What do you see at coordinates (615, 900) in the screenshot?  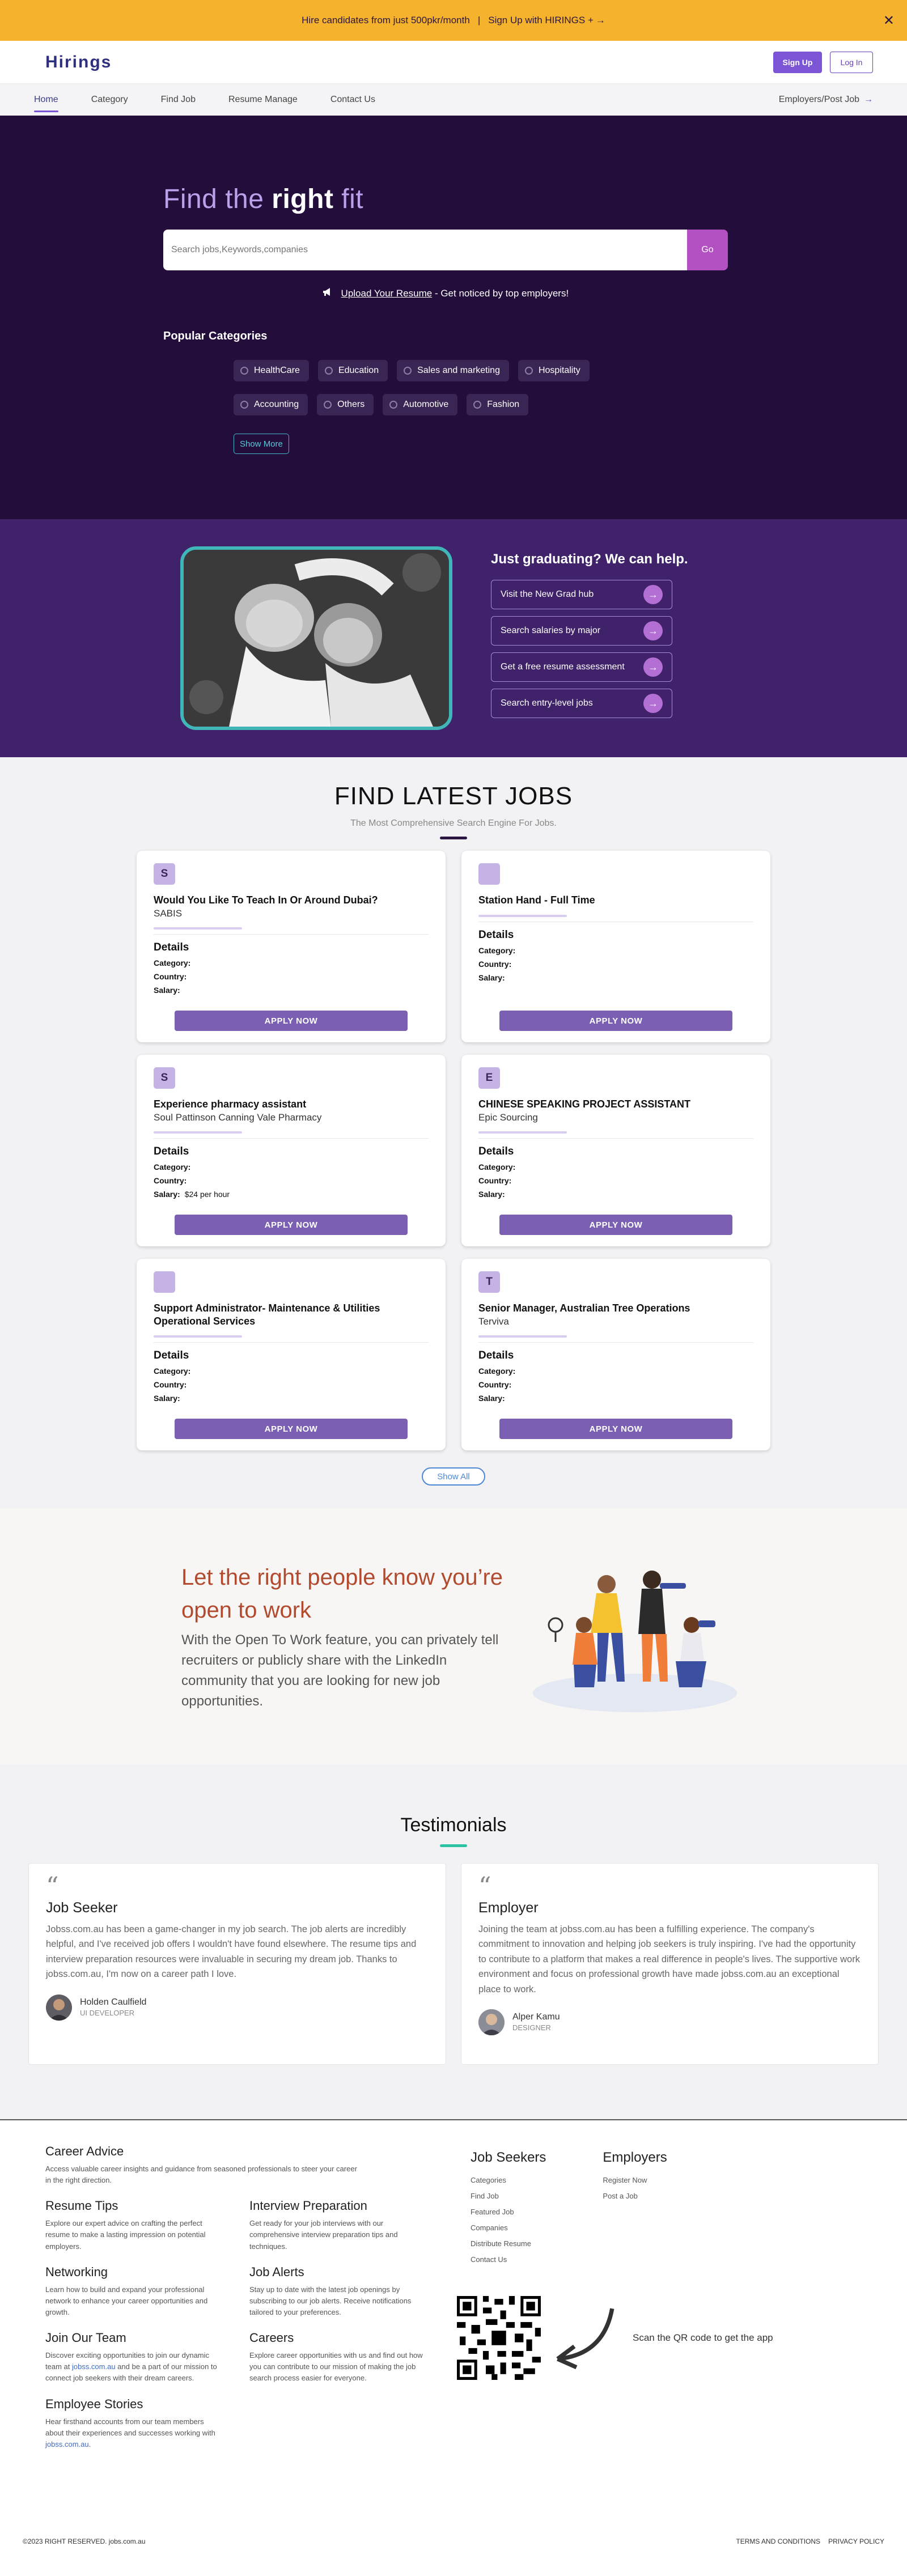 I see `job-title: Station Hand - Full Time` at bounding box center [615, 900].